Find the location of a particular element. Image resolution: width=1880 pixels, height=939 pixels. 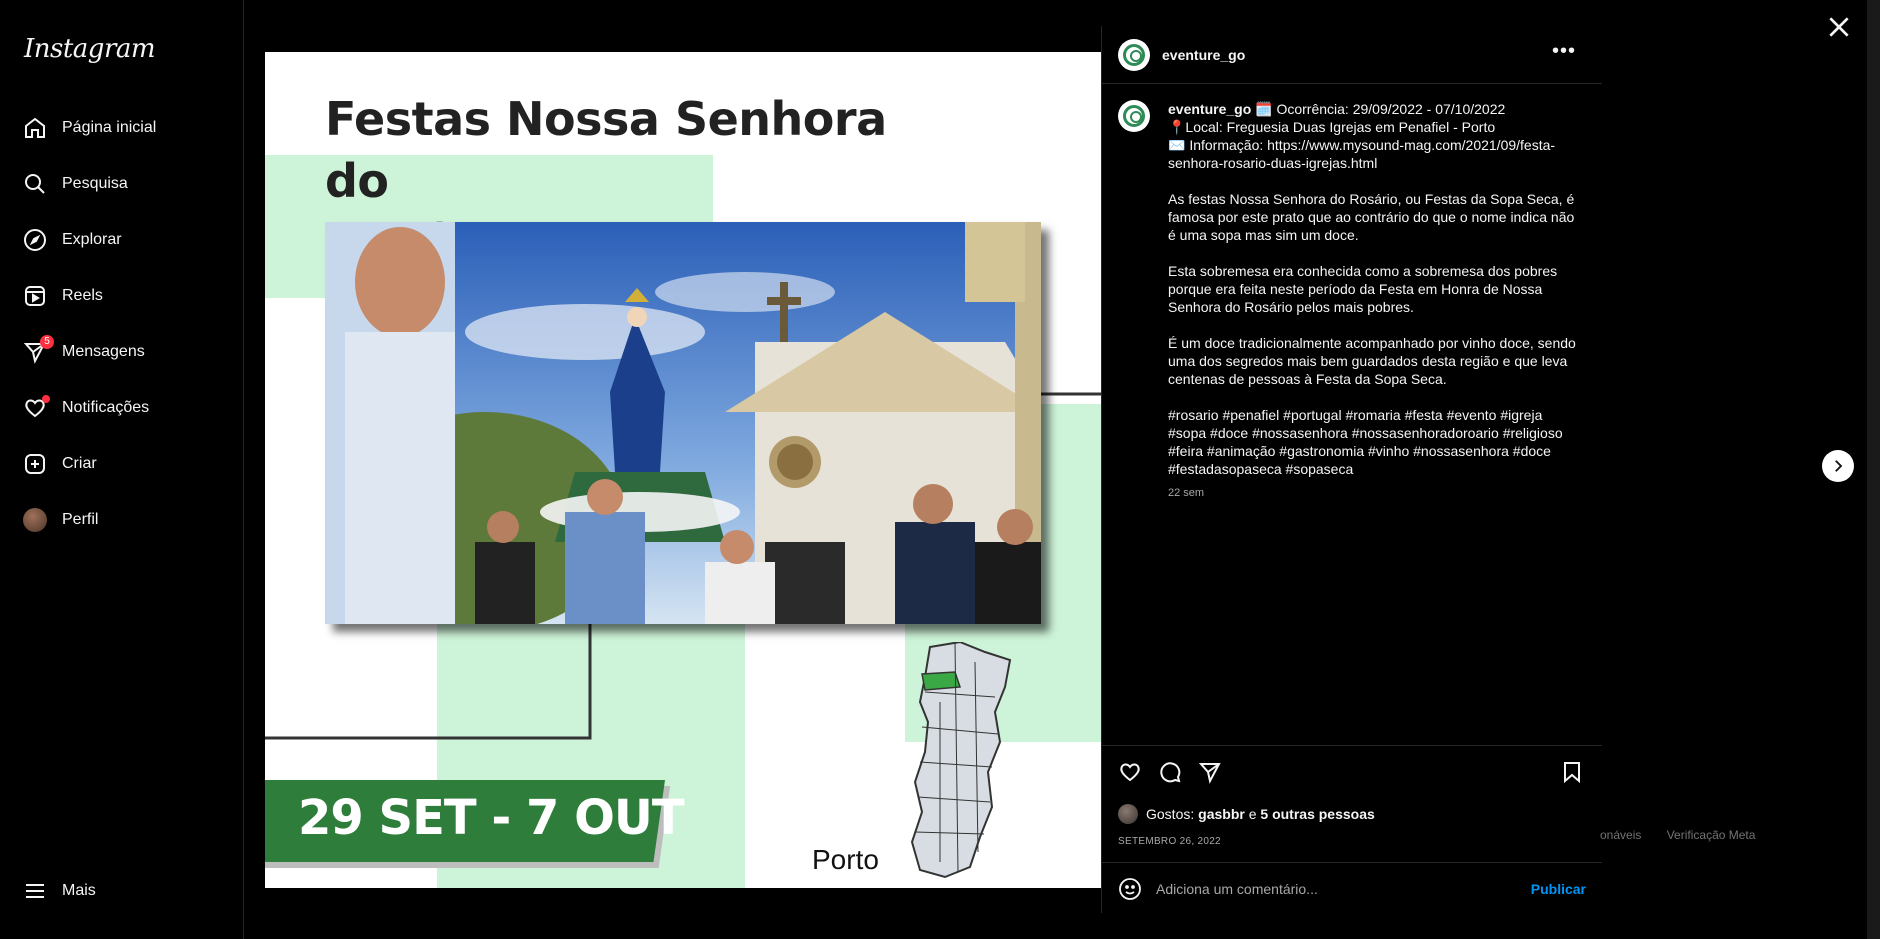

nav-home: Página inicial is located at coordinates (89, 128).